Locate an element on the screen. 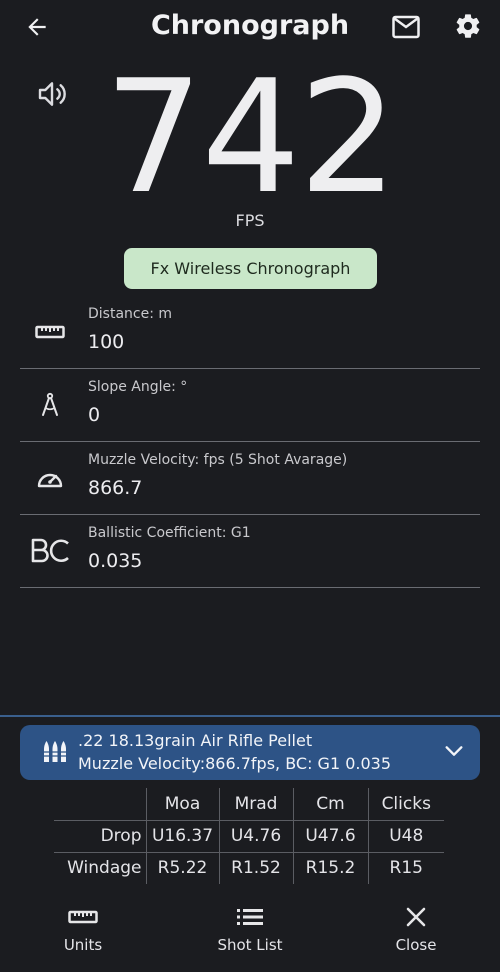 The width and height of the screenshot is (500, 972). ballistic-coefficient-field: Ballistic Coefficient: G1 0.035 is located at coordinates (250, 551).